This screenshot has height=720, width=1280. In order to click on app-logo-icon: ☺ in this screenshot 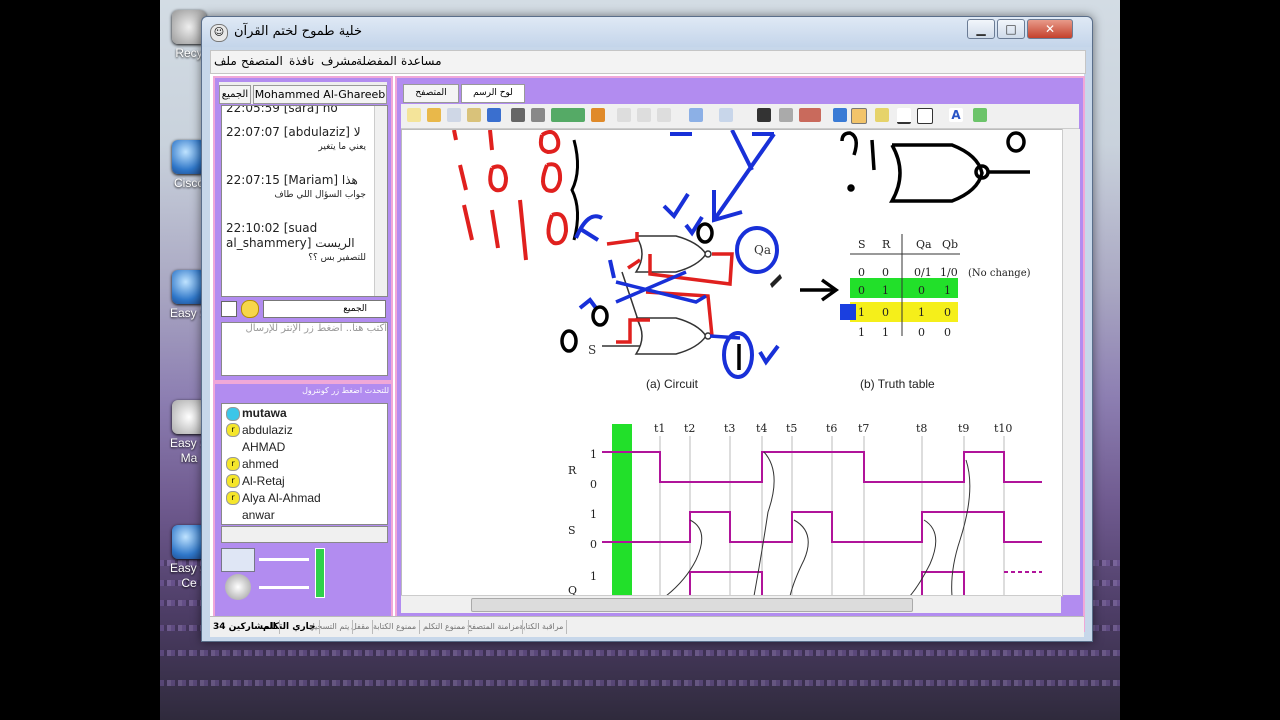, I will do `click(219, 33)`.